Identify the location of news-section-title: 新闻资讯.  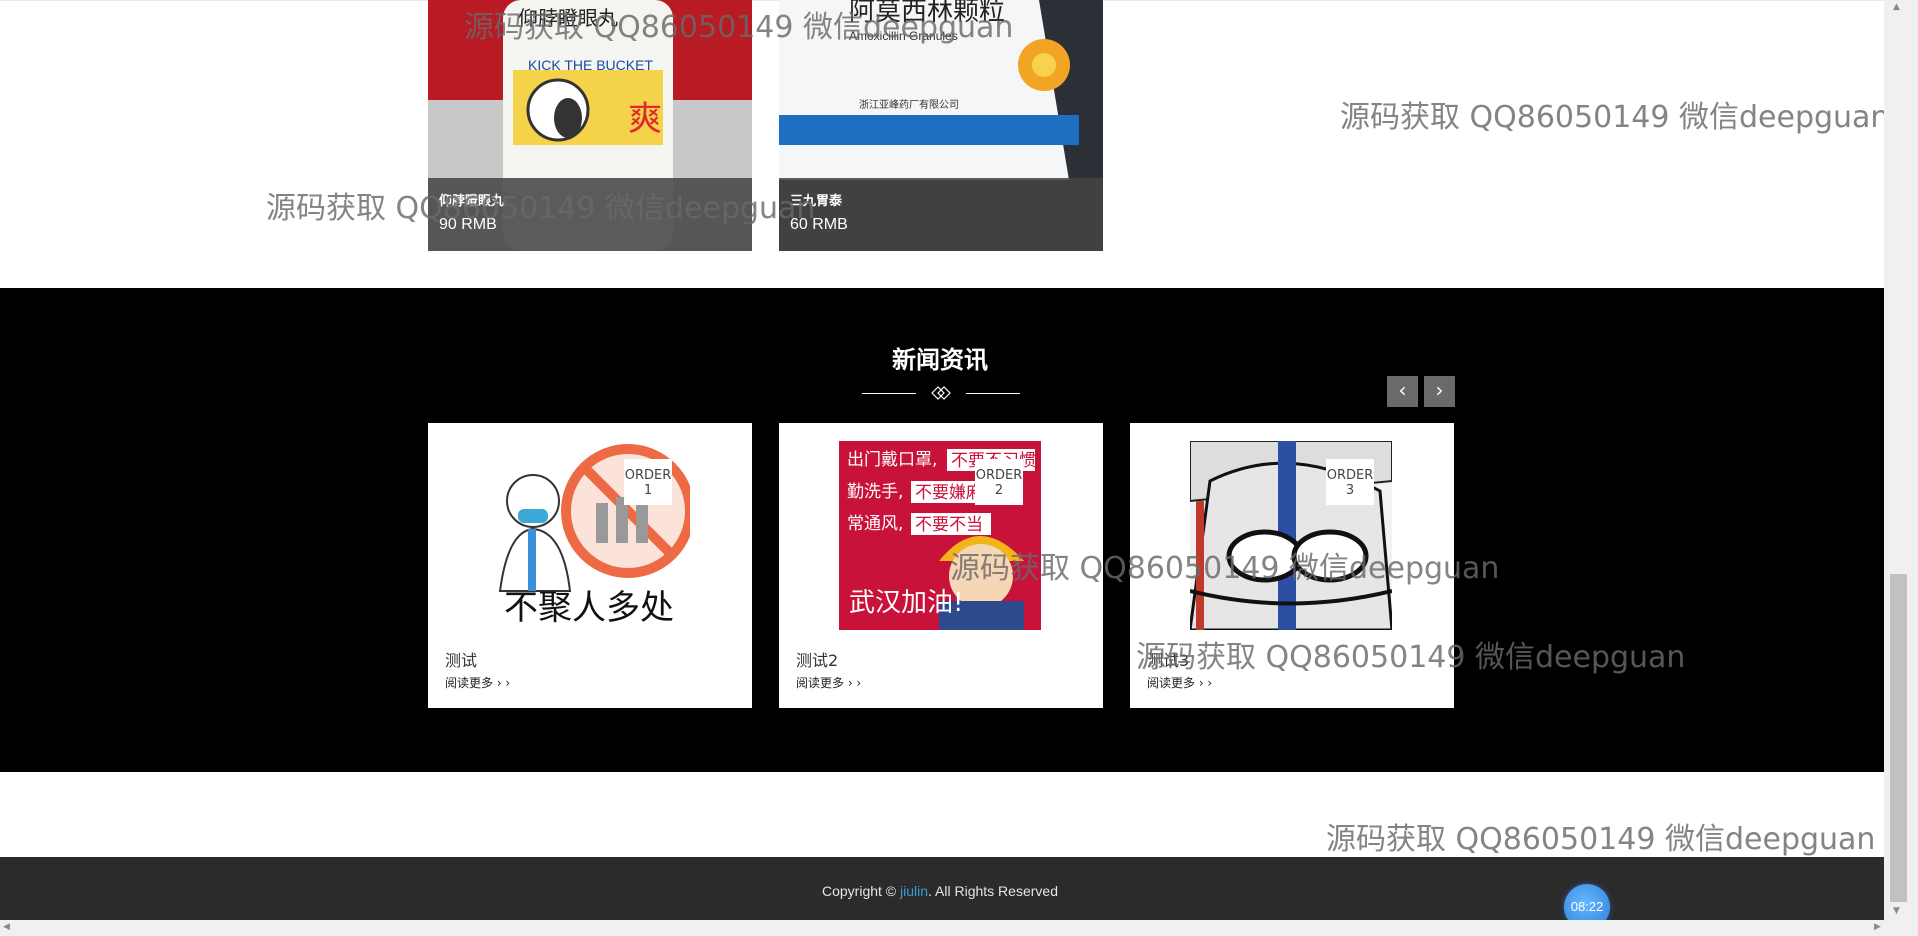
(940, 360).